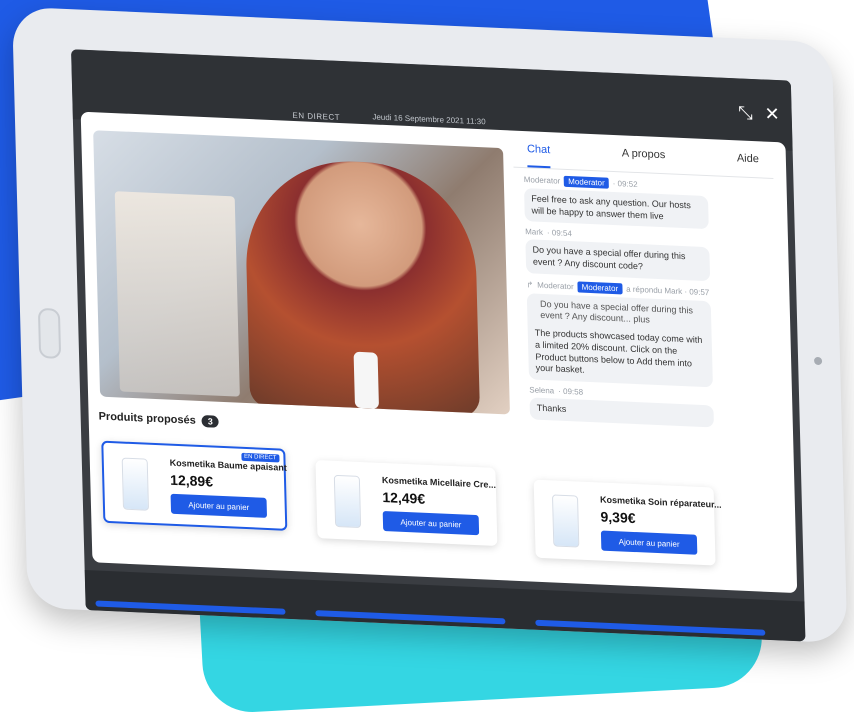 The width and height of the screenshot is (854, 715). Describe the element at coordinates (210, 421) in the screenshot. I see `products-count-badge: 3` at that location.